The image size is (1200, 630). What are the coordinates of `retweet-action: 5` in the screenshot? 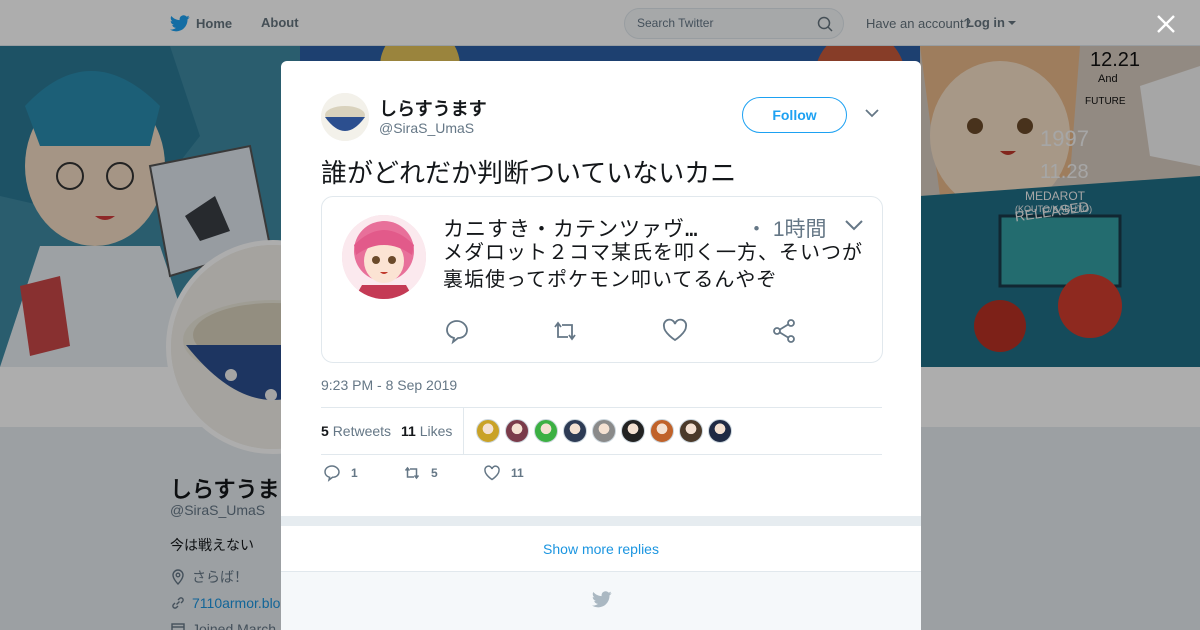 It's located at (420, 473).